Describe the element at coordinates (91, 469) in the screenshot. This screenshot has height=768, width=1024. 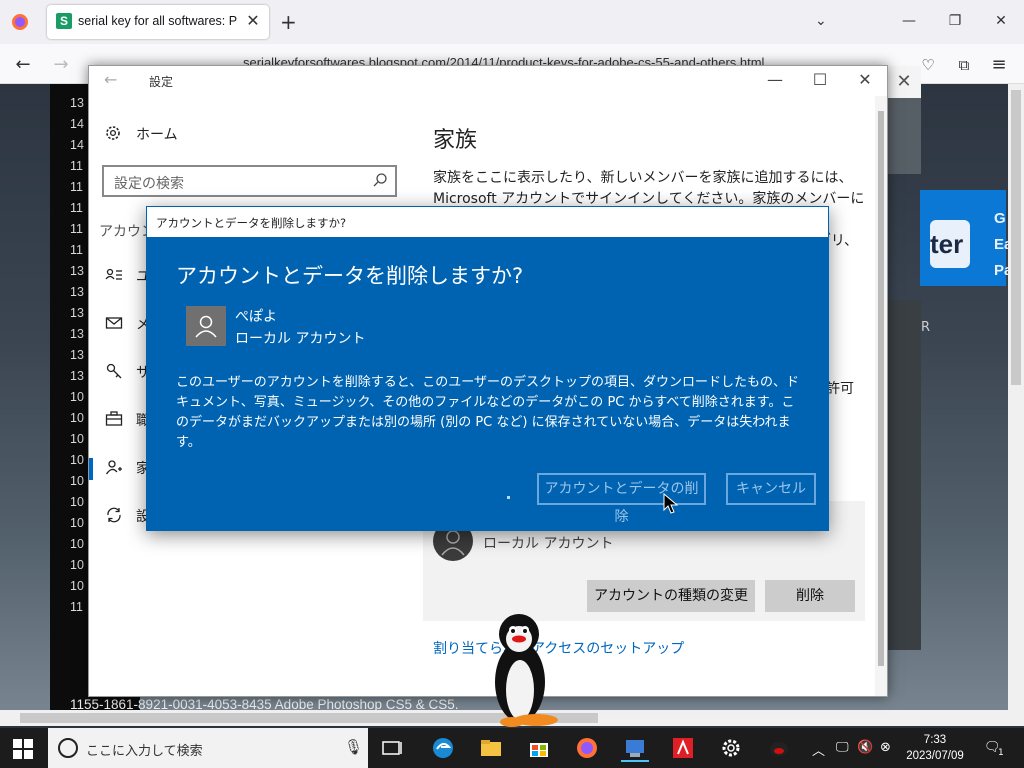
I see `active-indicator` at that location.